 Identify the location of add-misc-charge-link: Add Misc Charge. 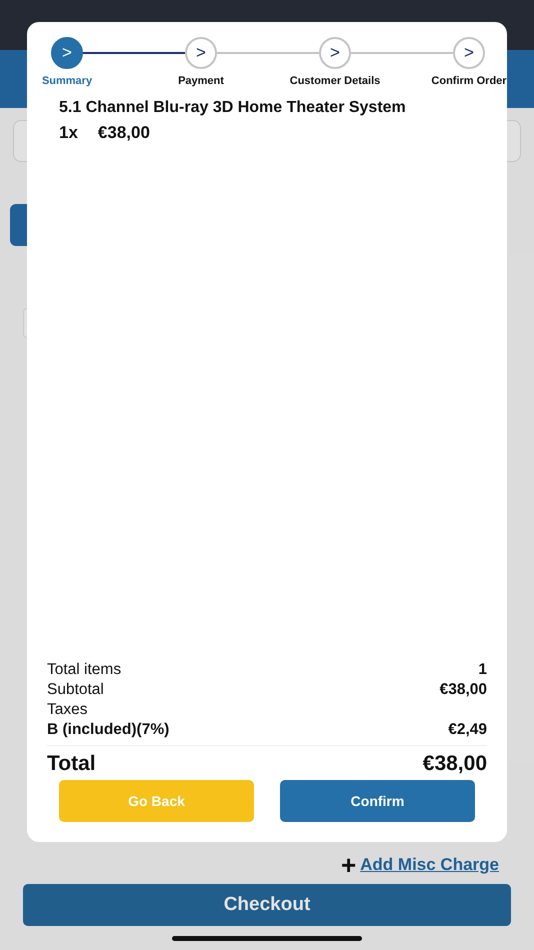
(429, 865).